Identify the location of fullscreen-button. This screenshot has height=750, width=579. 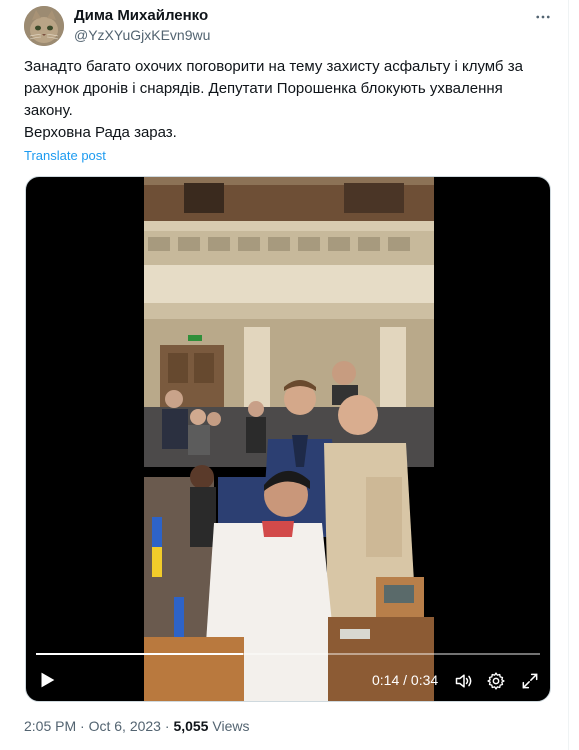
(530, 681).